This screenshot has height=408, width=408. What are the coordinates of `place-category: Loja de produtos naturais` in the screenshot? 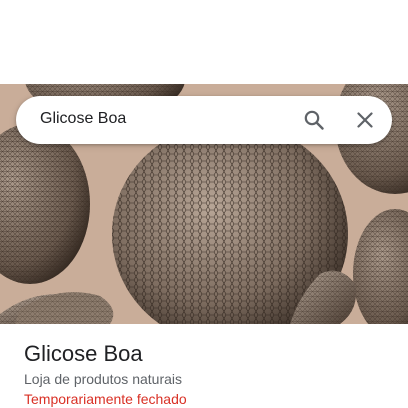 It's located at (103, 379).